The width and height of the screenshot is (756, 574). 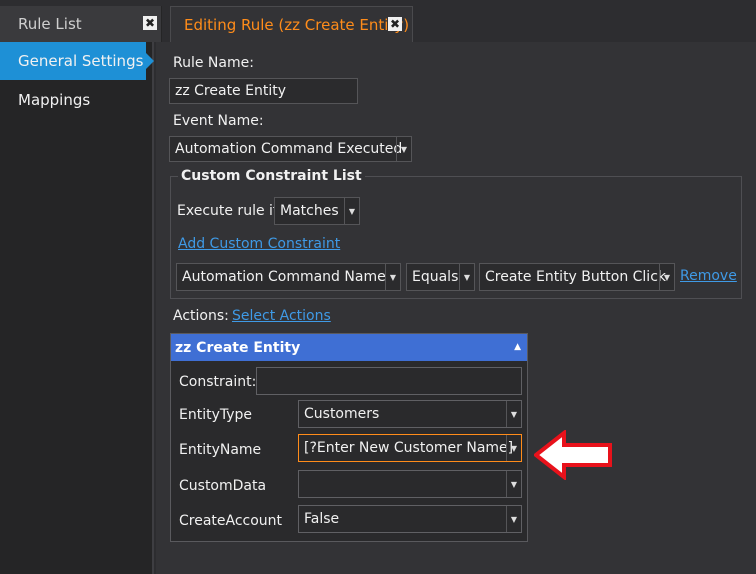 I want to click on tab-editing-rule-label: Editing Rule (zz Create Entity), so click(x=297, y=24).